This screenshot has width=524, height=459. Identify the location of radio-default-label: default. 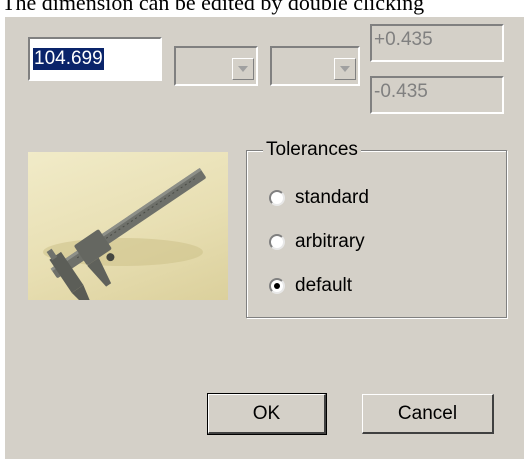
(323, 286).